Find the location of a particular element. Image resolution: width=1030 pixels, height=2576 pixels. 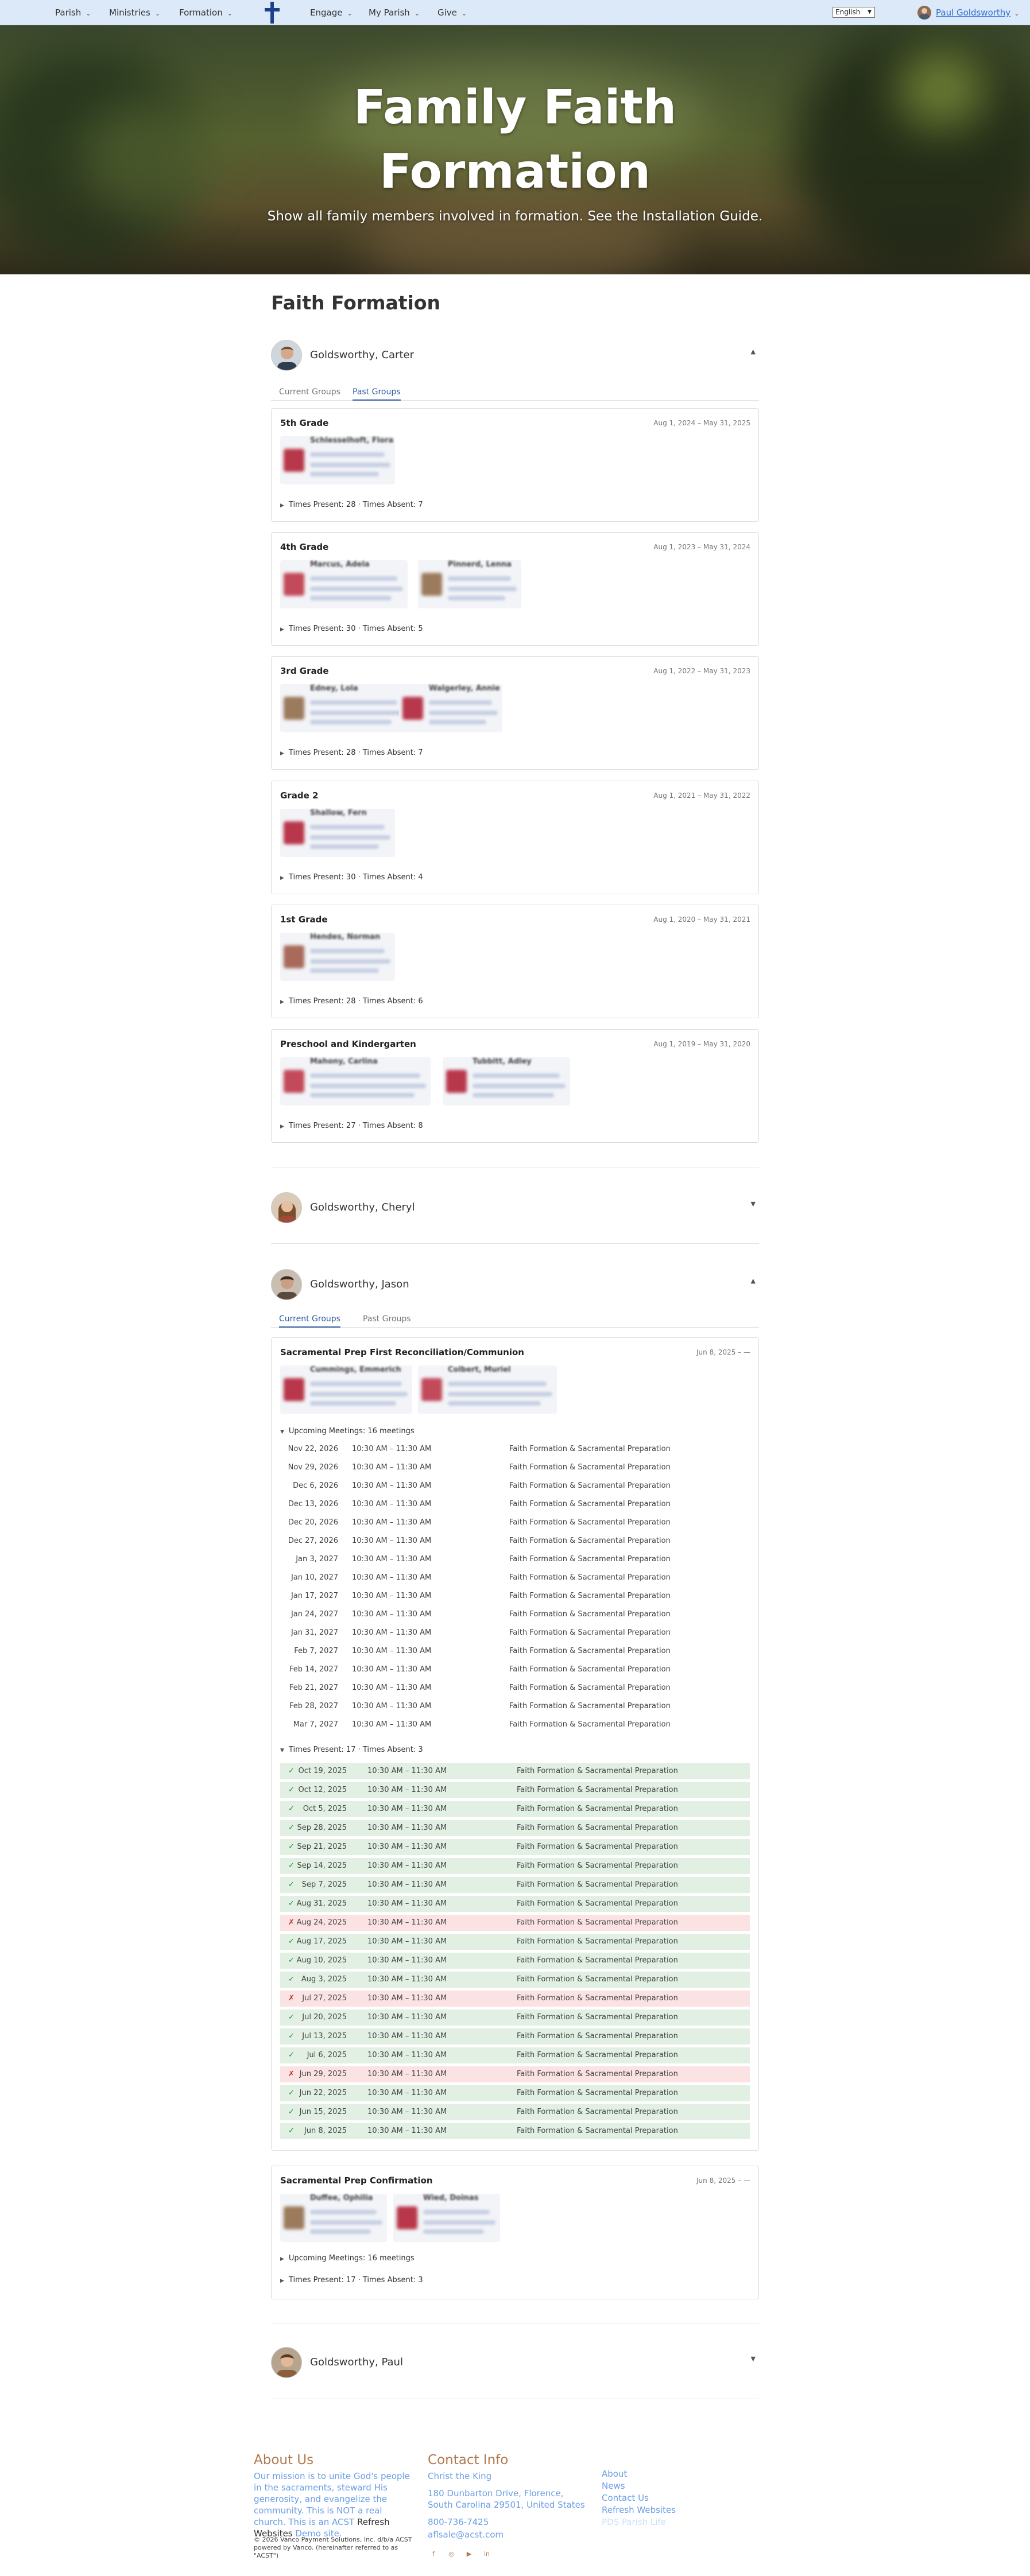

attendance-date: Jun 8, 2025 is located at coordinates (325, 2131).